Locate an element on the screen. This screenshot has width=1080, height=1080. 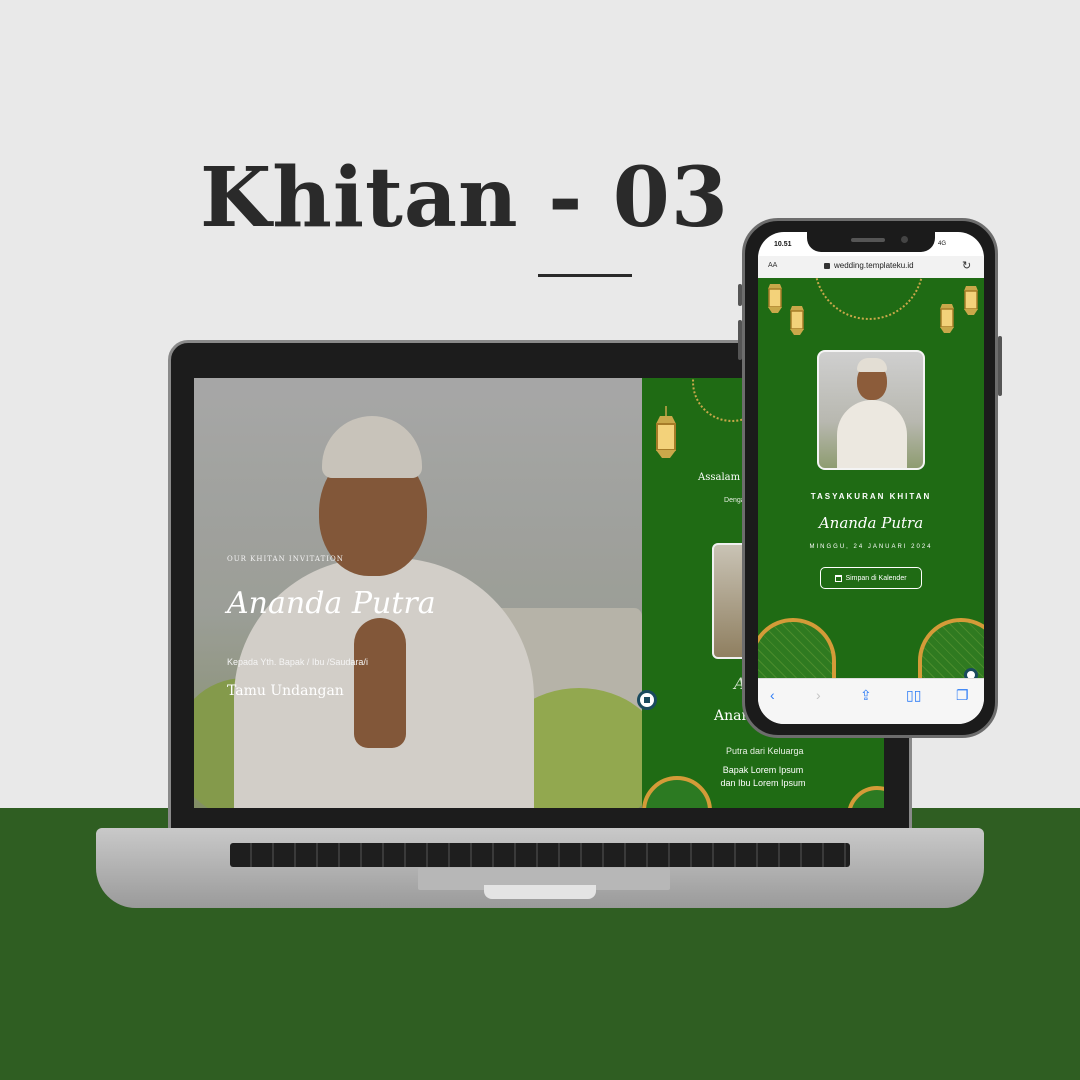
share-icon: ⇪ is located at coordinates (866, 695).